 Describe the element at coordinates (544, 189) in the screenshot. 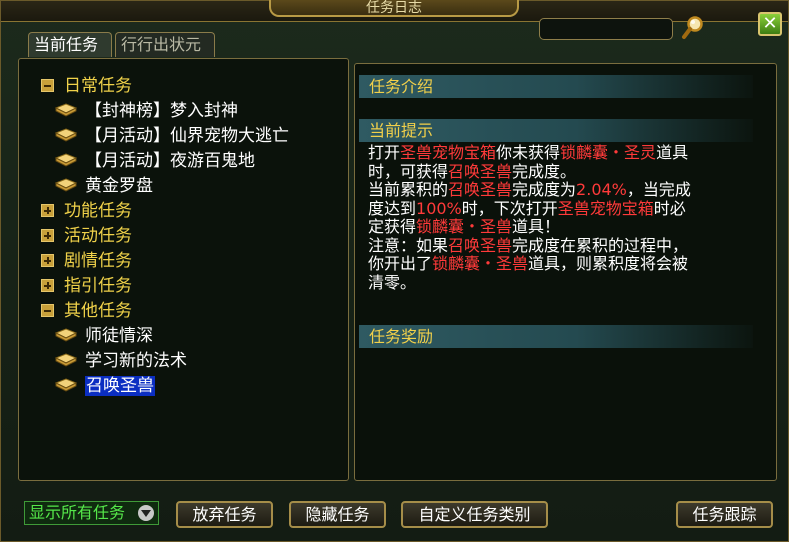

I see `hint-segment: 完成度为` at that location.